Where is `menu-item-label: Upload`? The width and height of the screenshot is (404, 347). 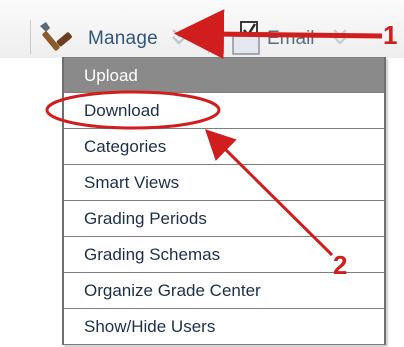 menu-item-label: Upload is located at coordinates (111, 75).